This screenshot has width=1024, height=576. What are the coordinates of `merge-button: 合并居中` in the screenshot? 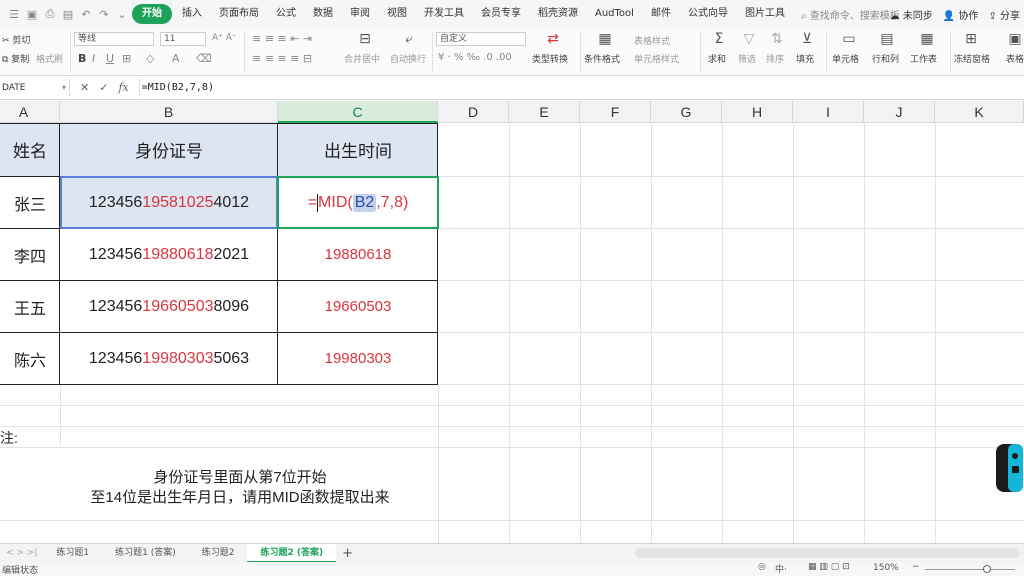 It's located at (362, 58).